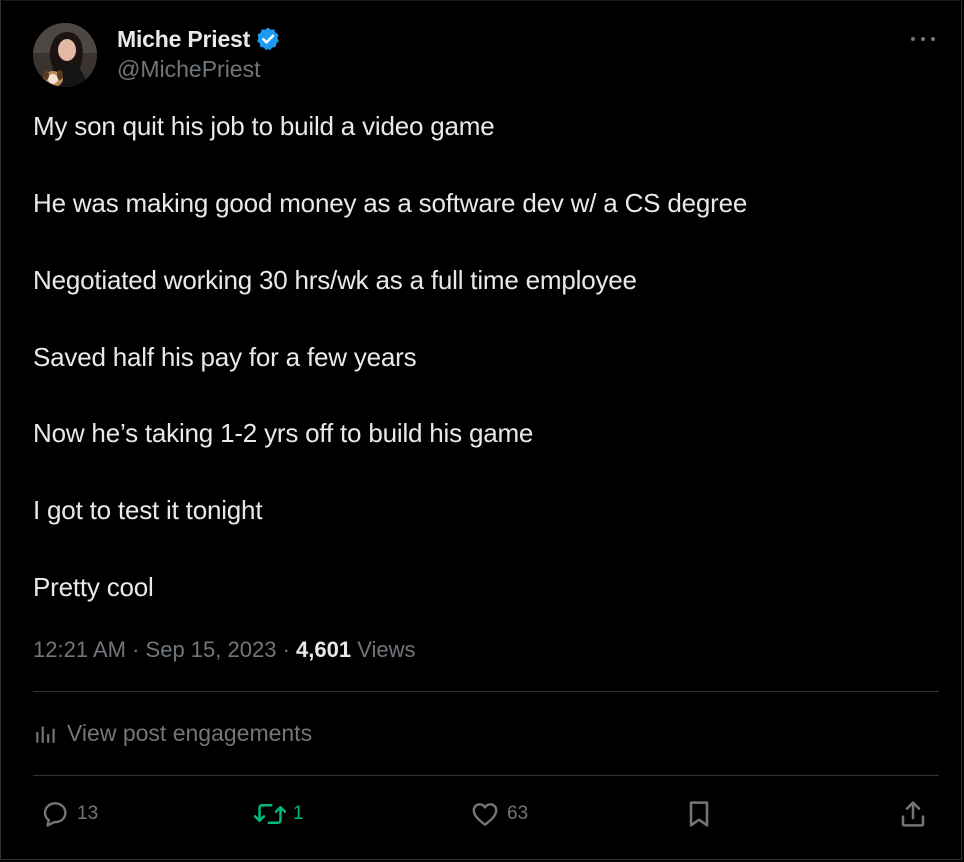 Image resolution: width=964 pixels, height=862 pixels. I want to click on share-button, so click(913, 814).